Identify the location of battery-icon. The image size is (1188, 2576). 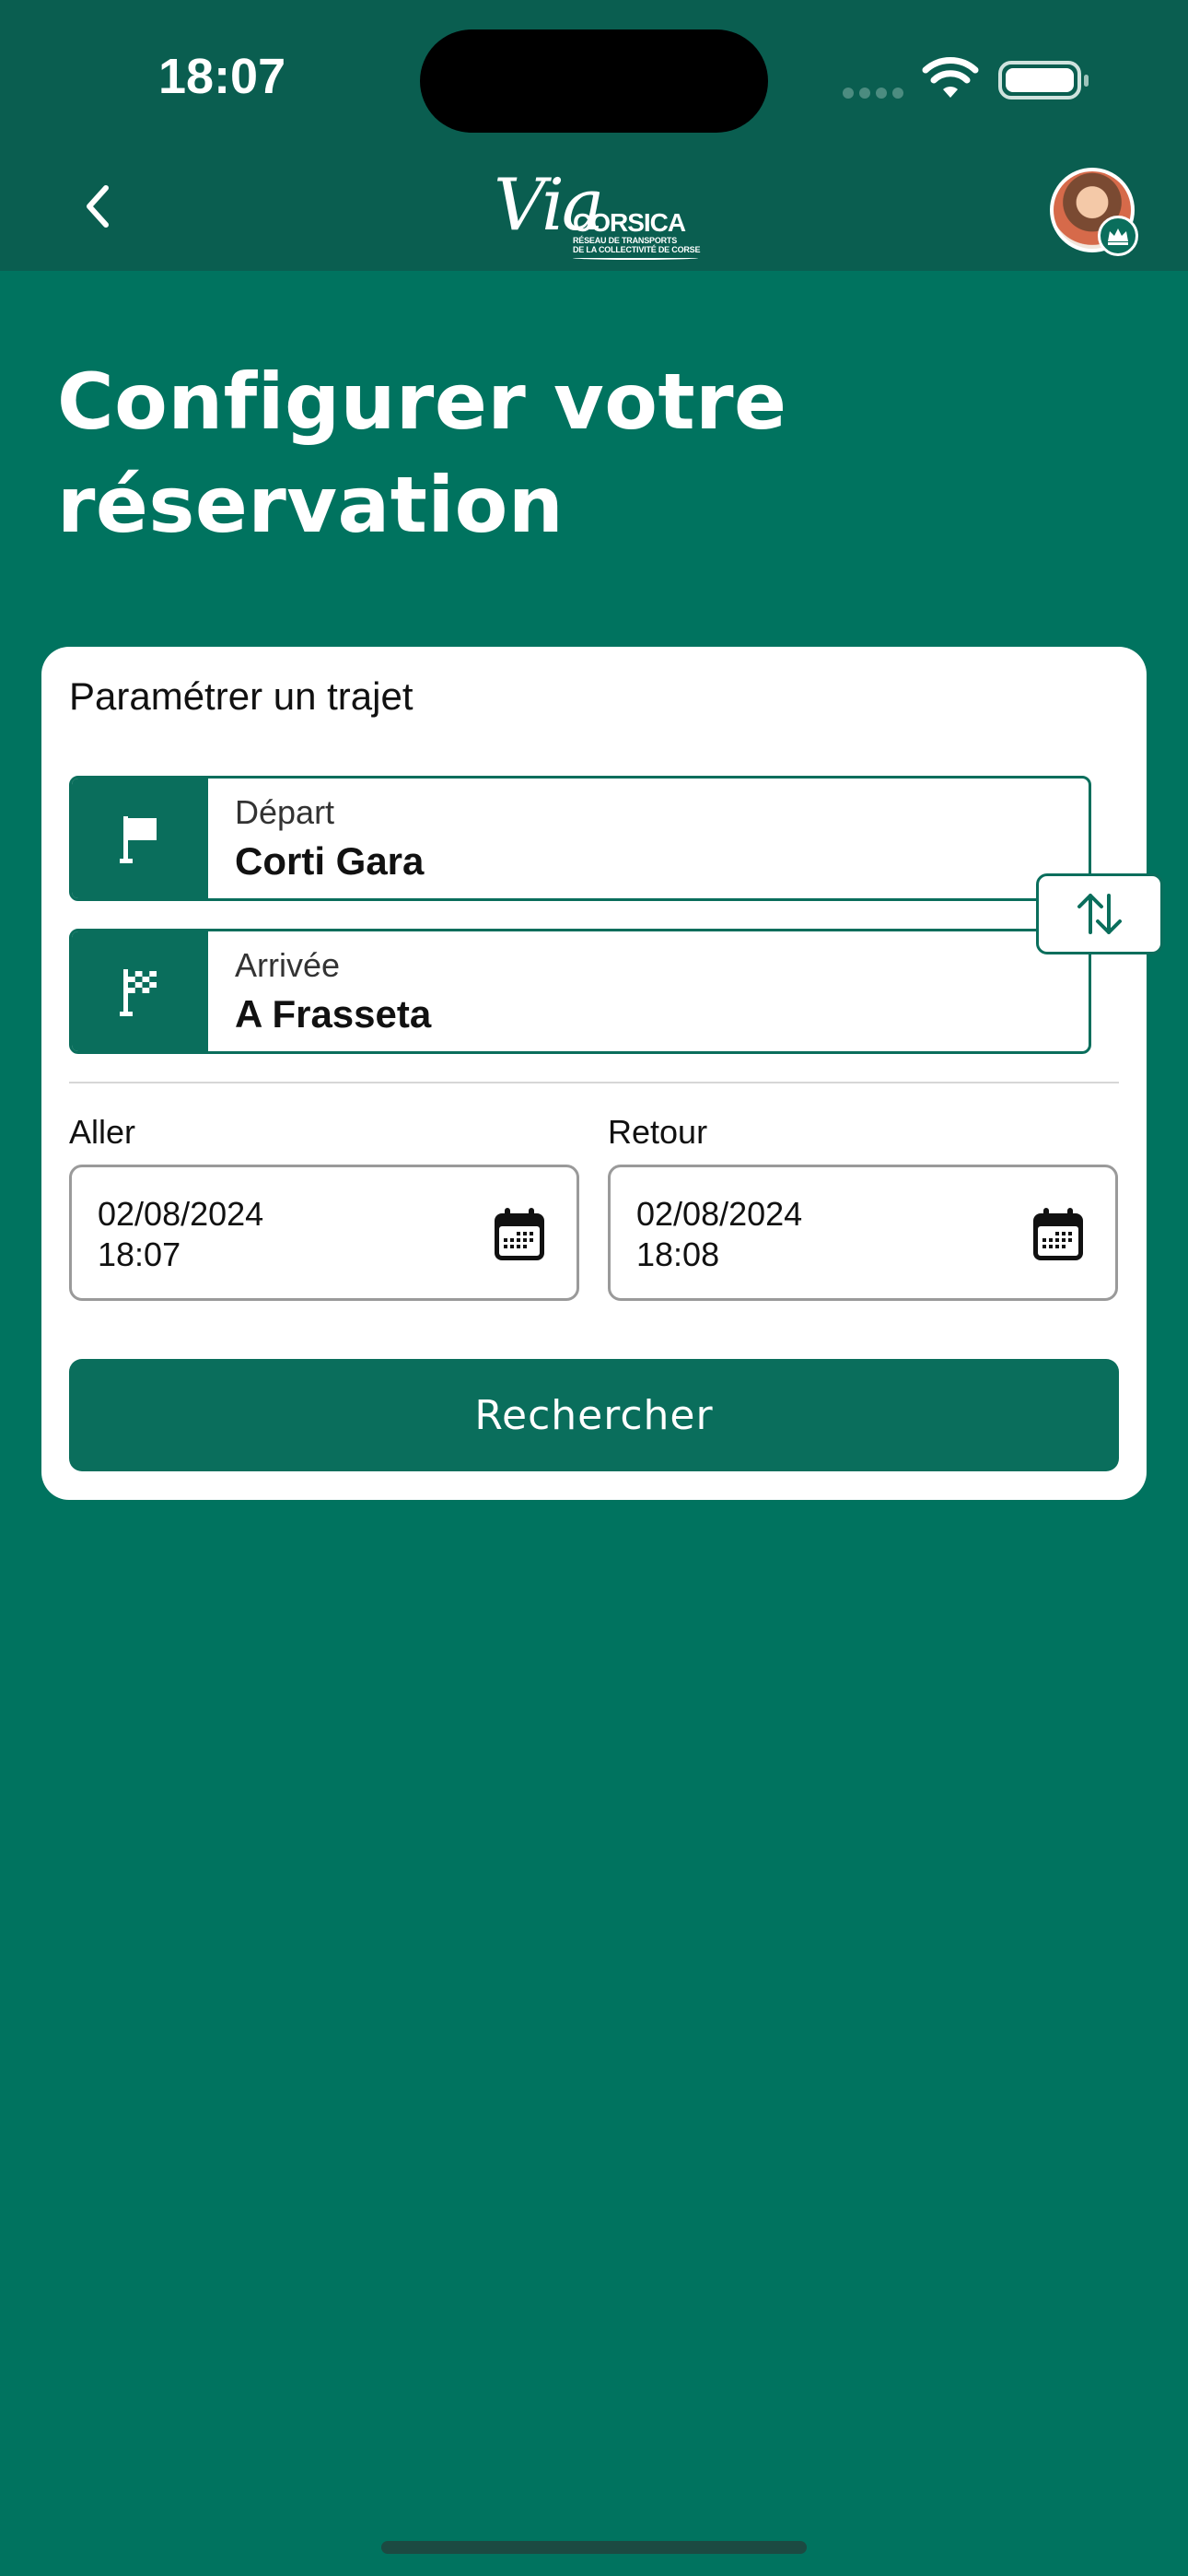
(1043, 80).